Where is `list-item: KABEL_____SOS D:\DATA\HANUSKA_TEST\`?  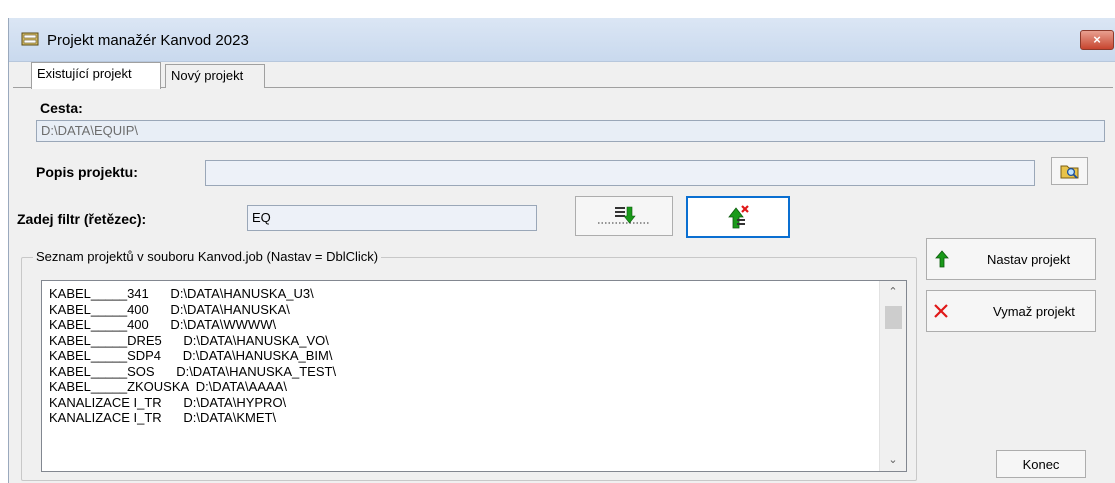
list-item: KABEL_____SOS D:\DATA\HANUSKA_TEST\ is located at coordinates (464, 372).